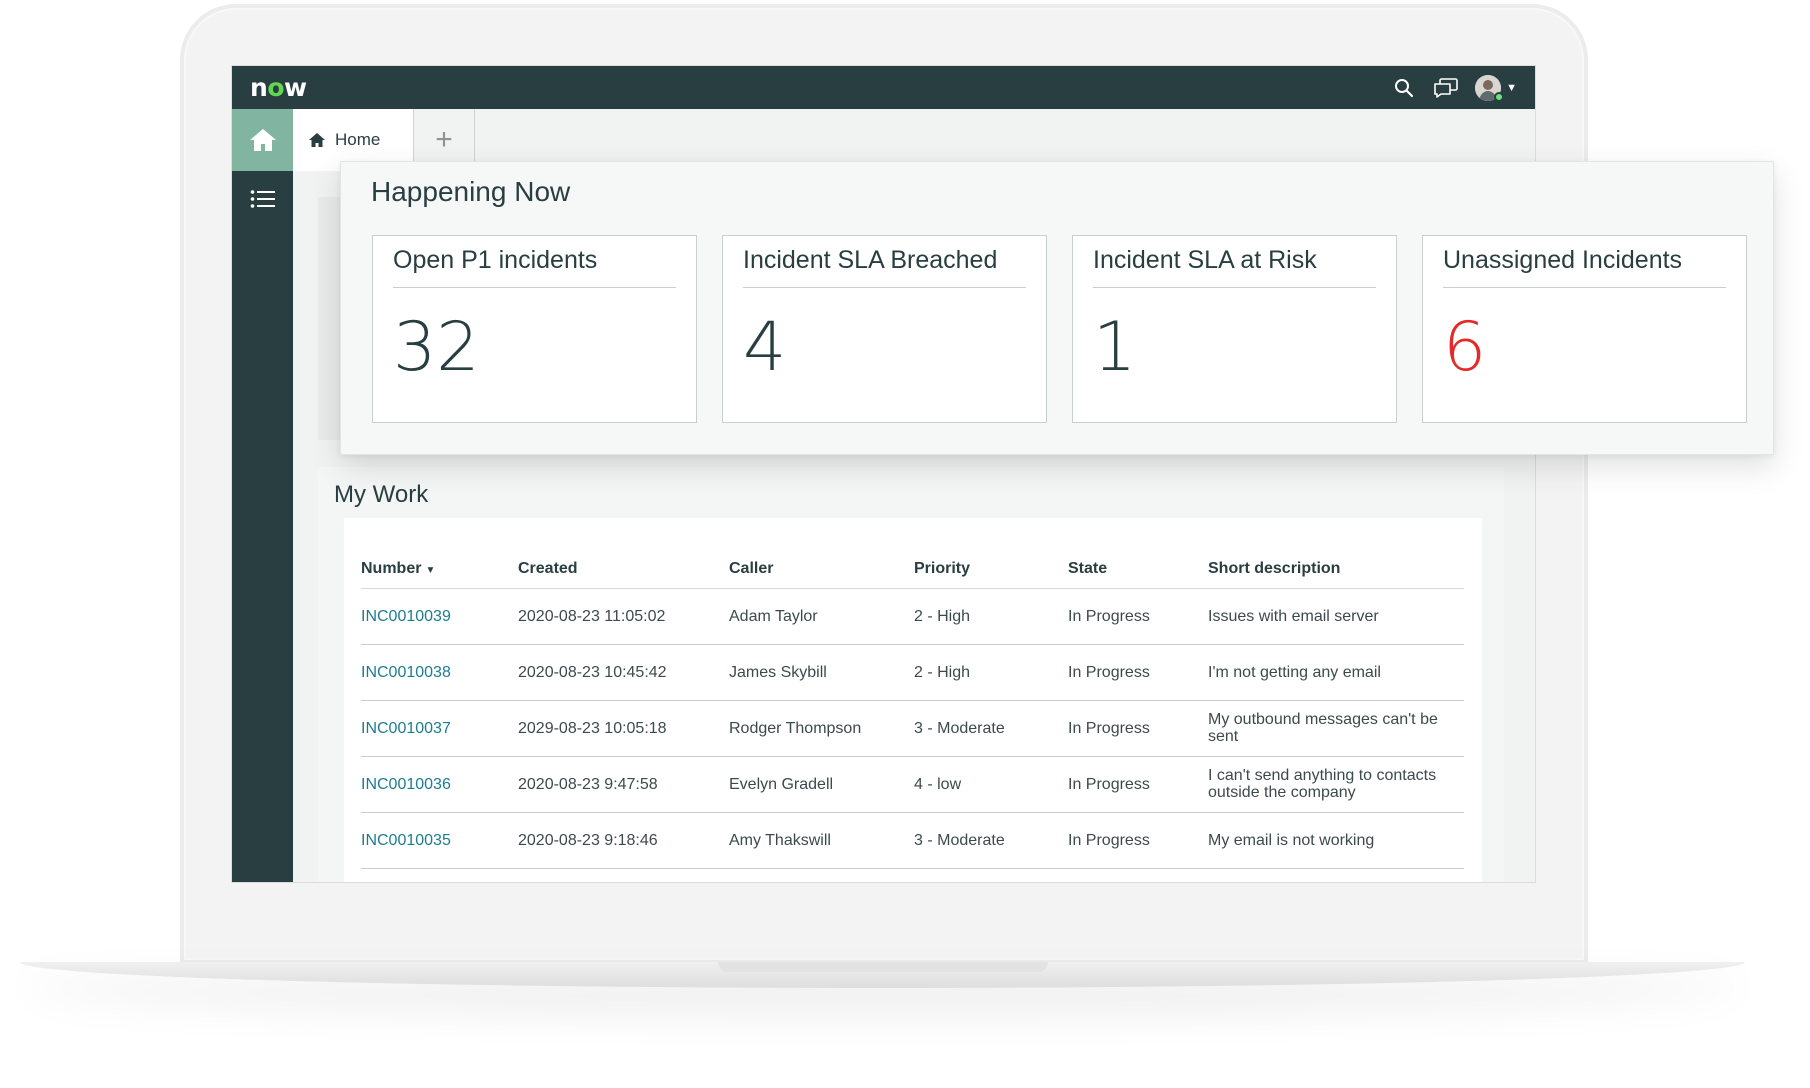 This screenshot has height=1088, width=1810. I want to click on created-cell: 2020-08-23 9:18:46, so click(623, 840).